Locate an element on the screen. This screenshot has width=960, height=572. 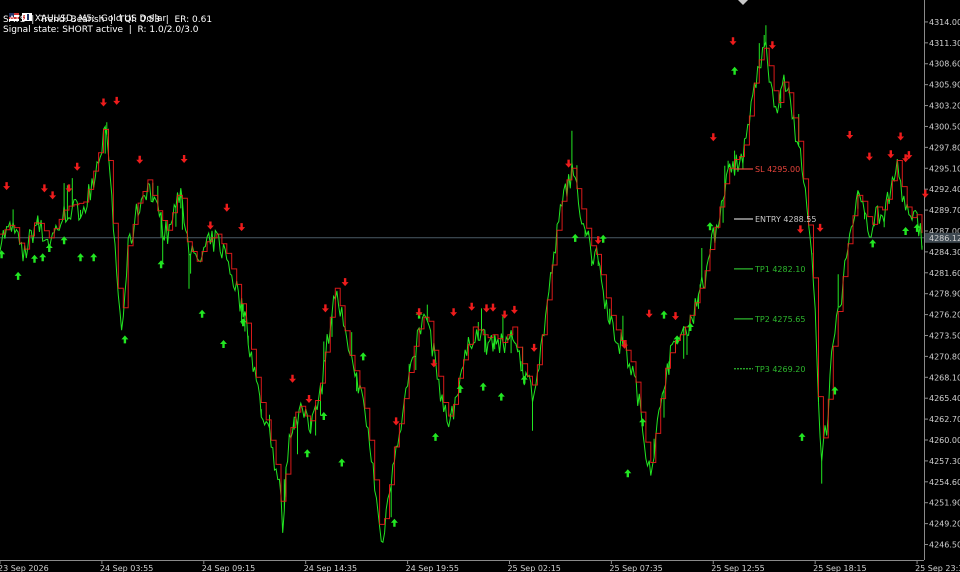
y-tick-label: 4292.40 is located at coordinates (944, 189).